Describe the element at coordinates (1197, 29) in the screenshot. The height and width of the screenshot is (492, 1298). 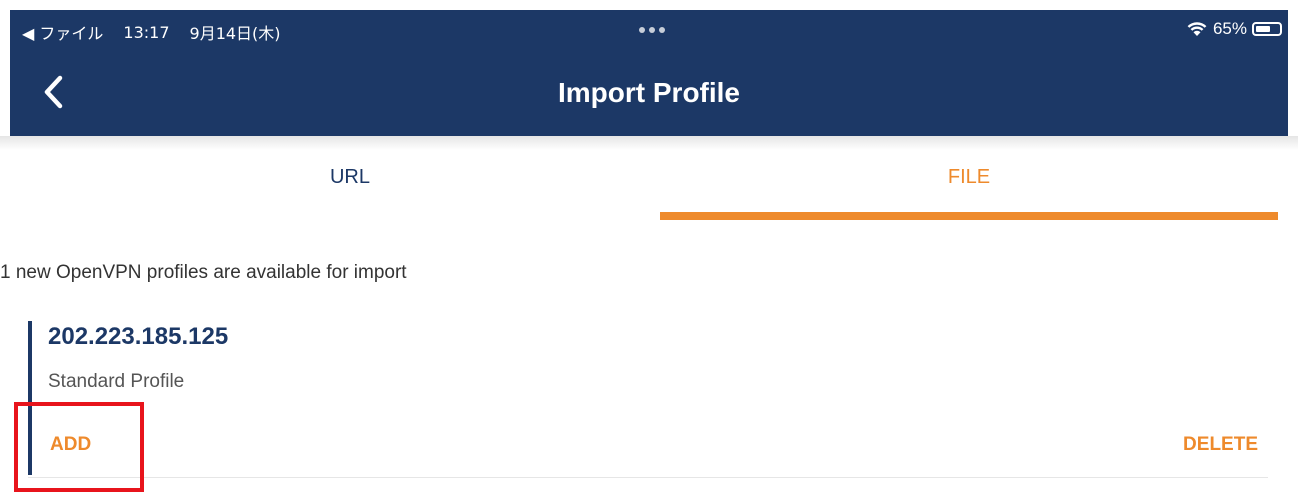
I see `wifi-icon` at that location.